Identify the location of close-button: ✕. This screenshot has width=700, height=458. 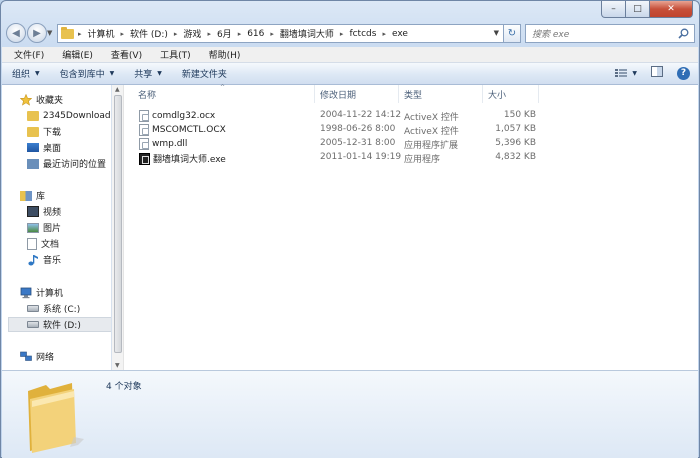
(671, 9).